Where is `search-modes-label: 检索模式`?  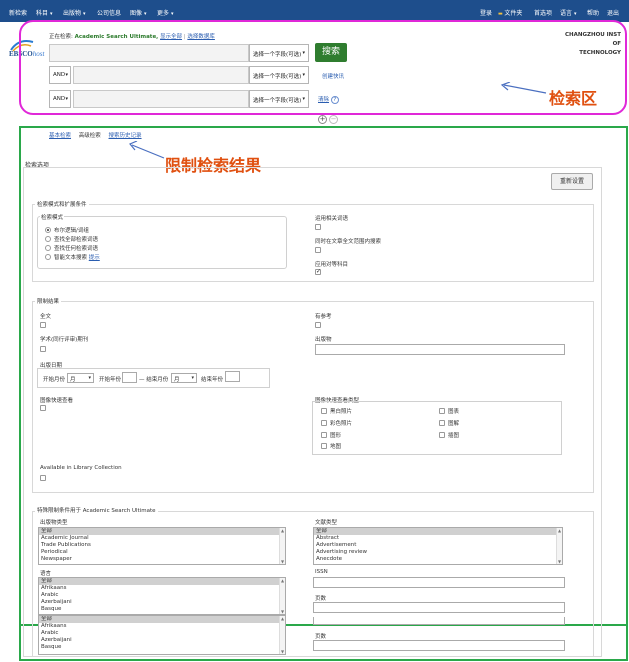
search-modes-label: 检索模式 is located at coordinates (52, 217).